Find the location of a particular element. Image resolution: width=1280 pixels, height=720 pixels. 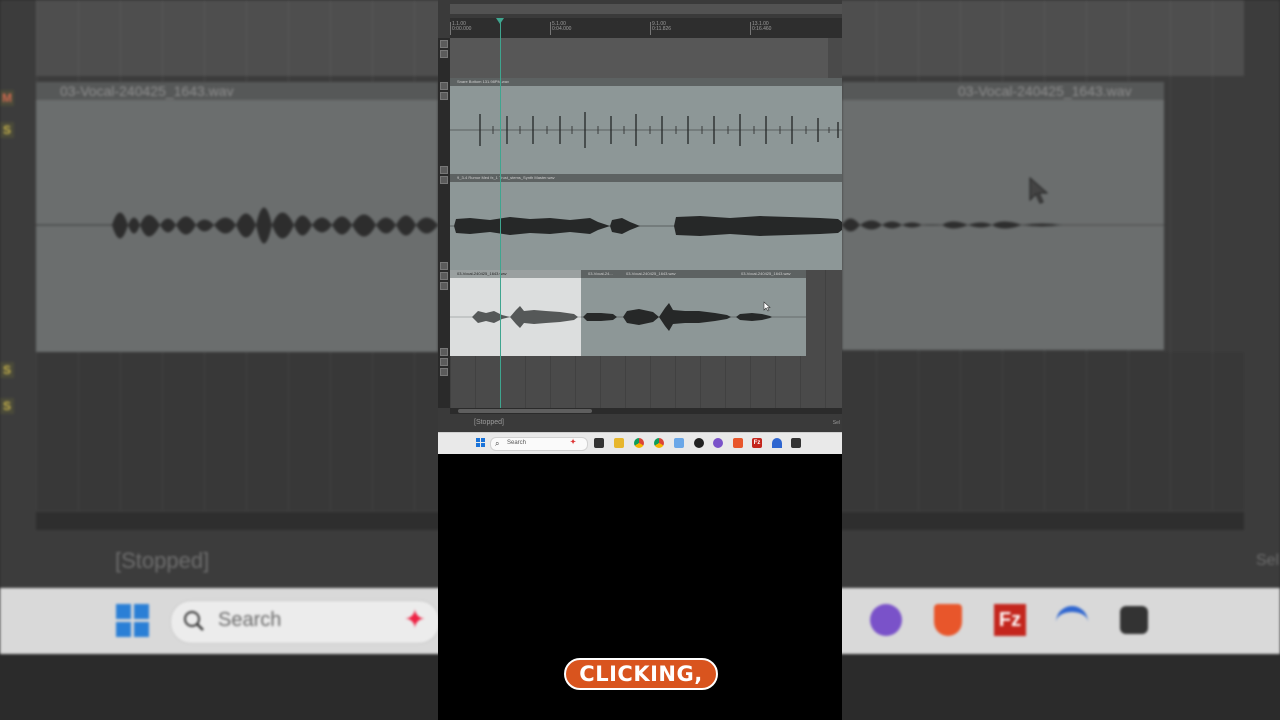

transport-status: [Stopped] is located at coordinates (489, 422).